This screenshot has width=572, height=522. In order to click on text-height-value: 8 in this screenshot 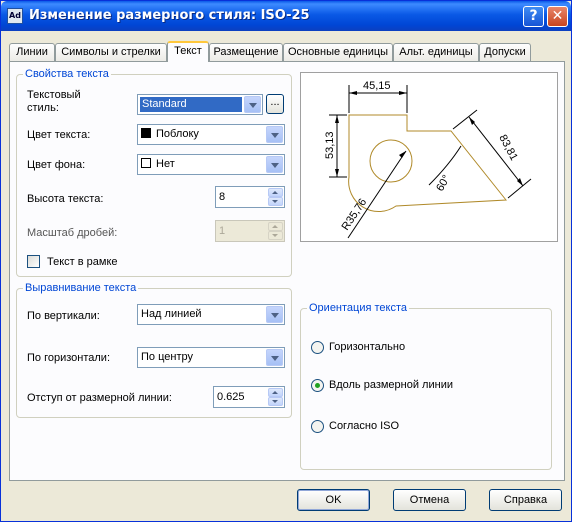, I will do `click(222, 197)`.